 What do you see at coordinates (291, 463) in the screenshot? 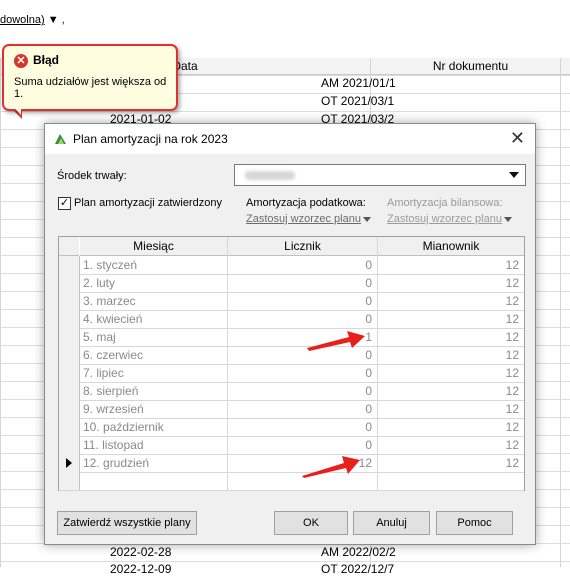
I see `table-row: 12. grudzień 12 12` at bounding box center [291, 463].